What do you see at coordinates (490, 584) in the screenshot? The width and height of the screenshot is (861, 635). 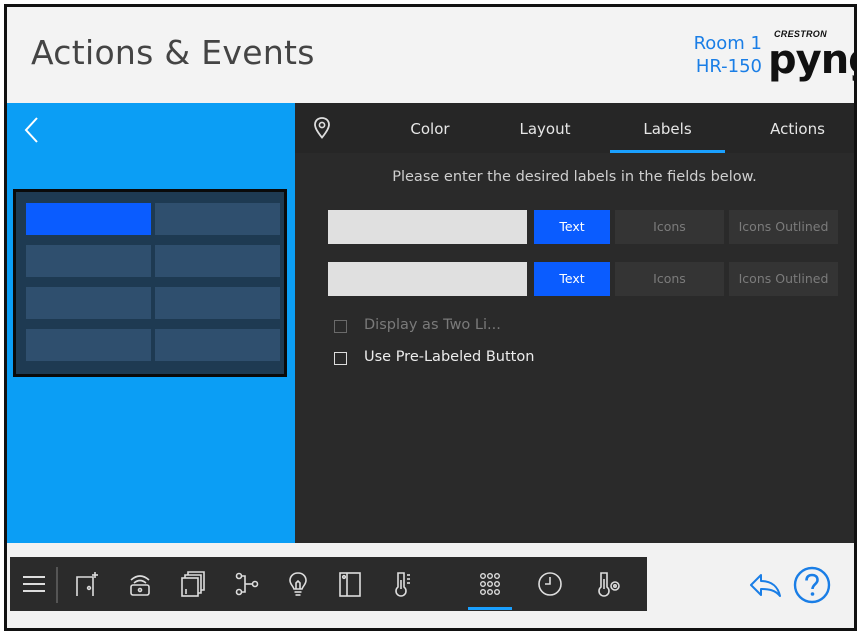 I see `keypad-icon` at bounding box center [490, 584].